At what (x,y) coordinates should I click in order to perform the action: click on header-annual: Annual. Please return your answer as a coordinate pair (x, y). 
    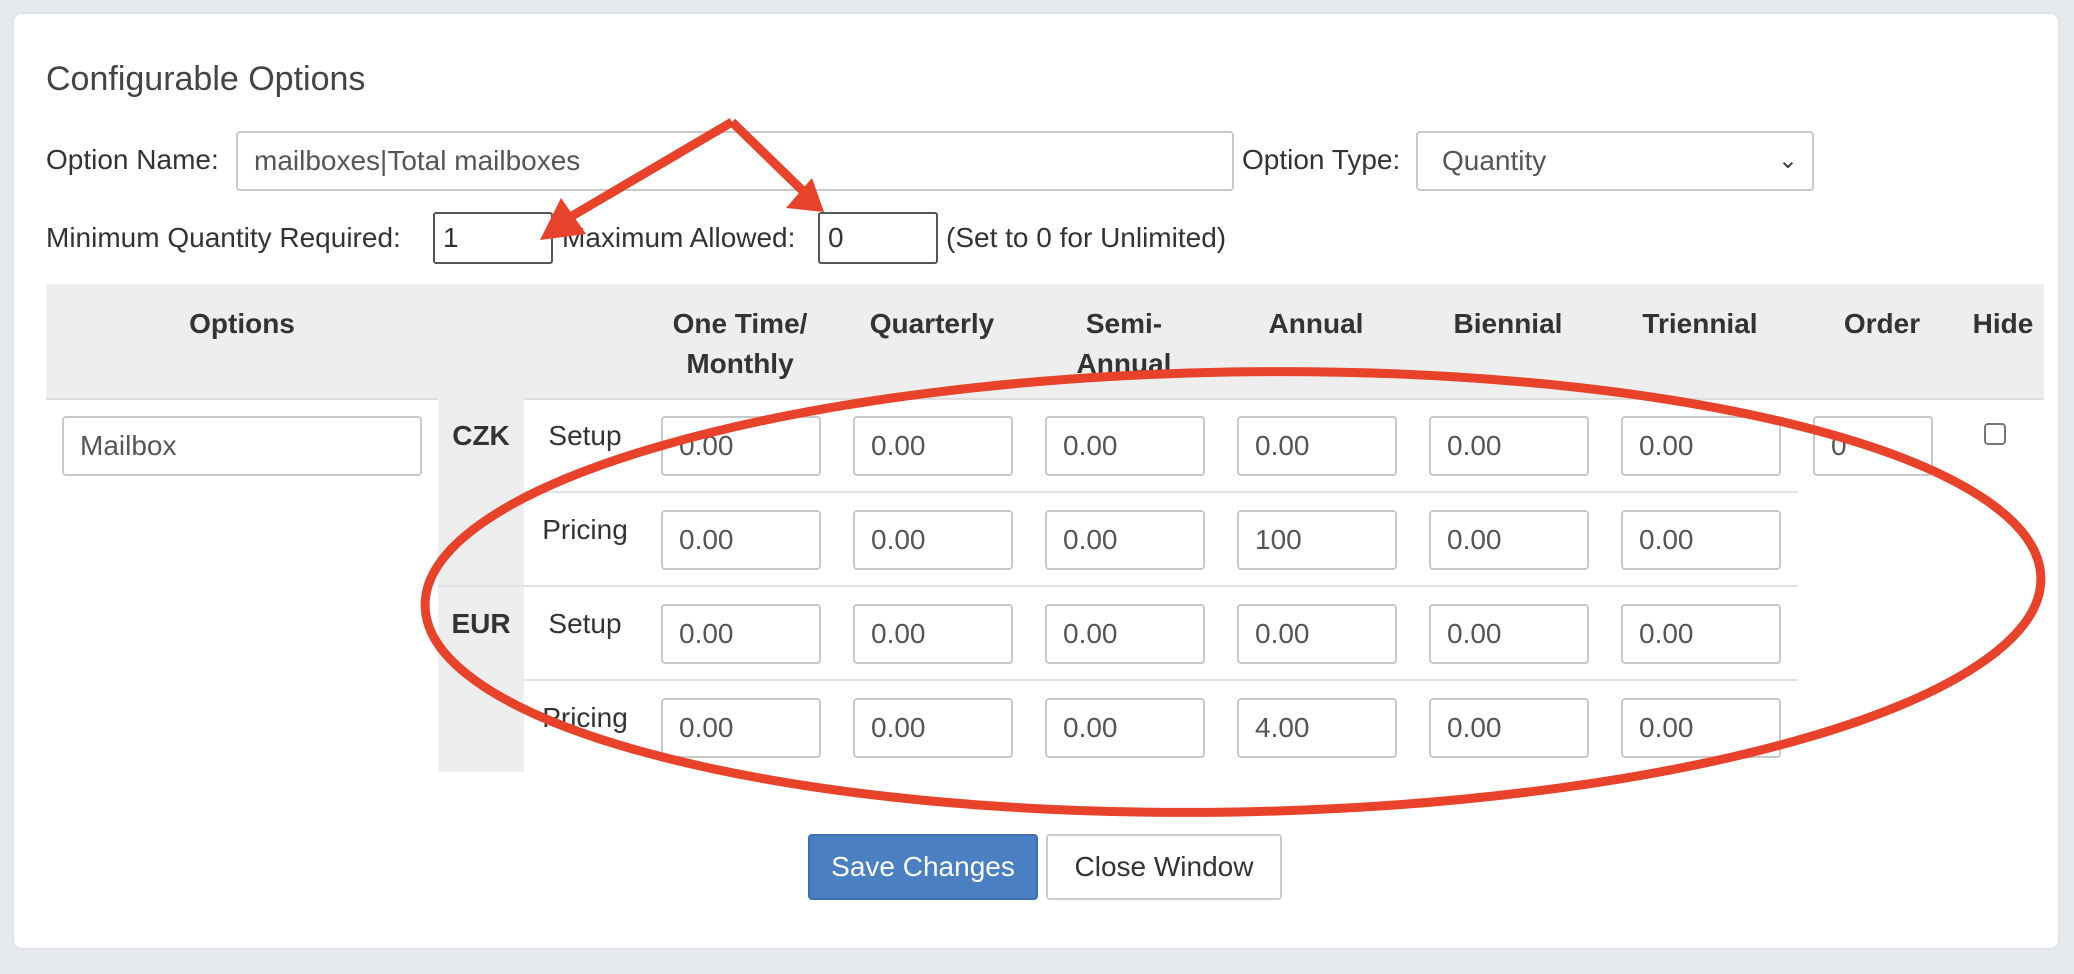
    Looking at the image, I should click on (1316, 323).